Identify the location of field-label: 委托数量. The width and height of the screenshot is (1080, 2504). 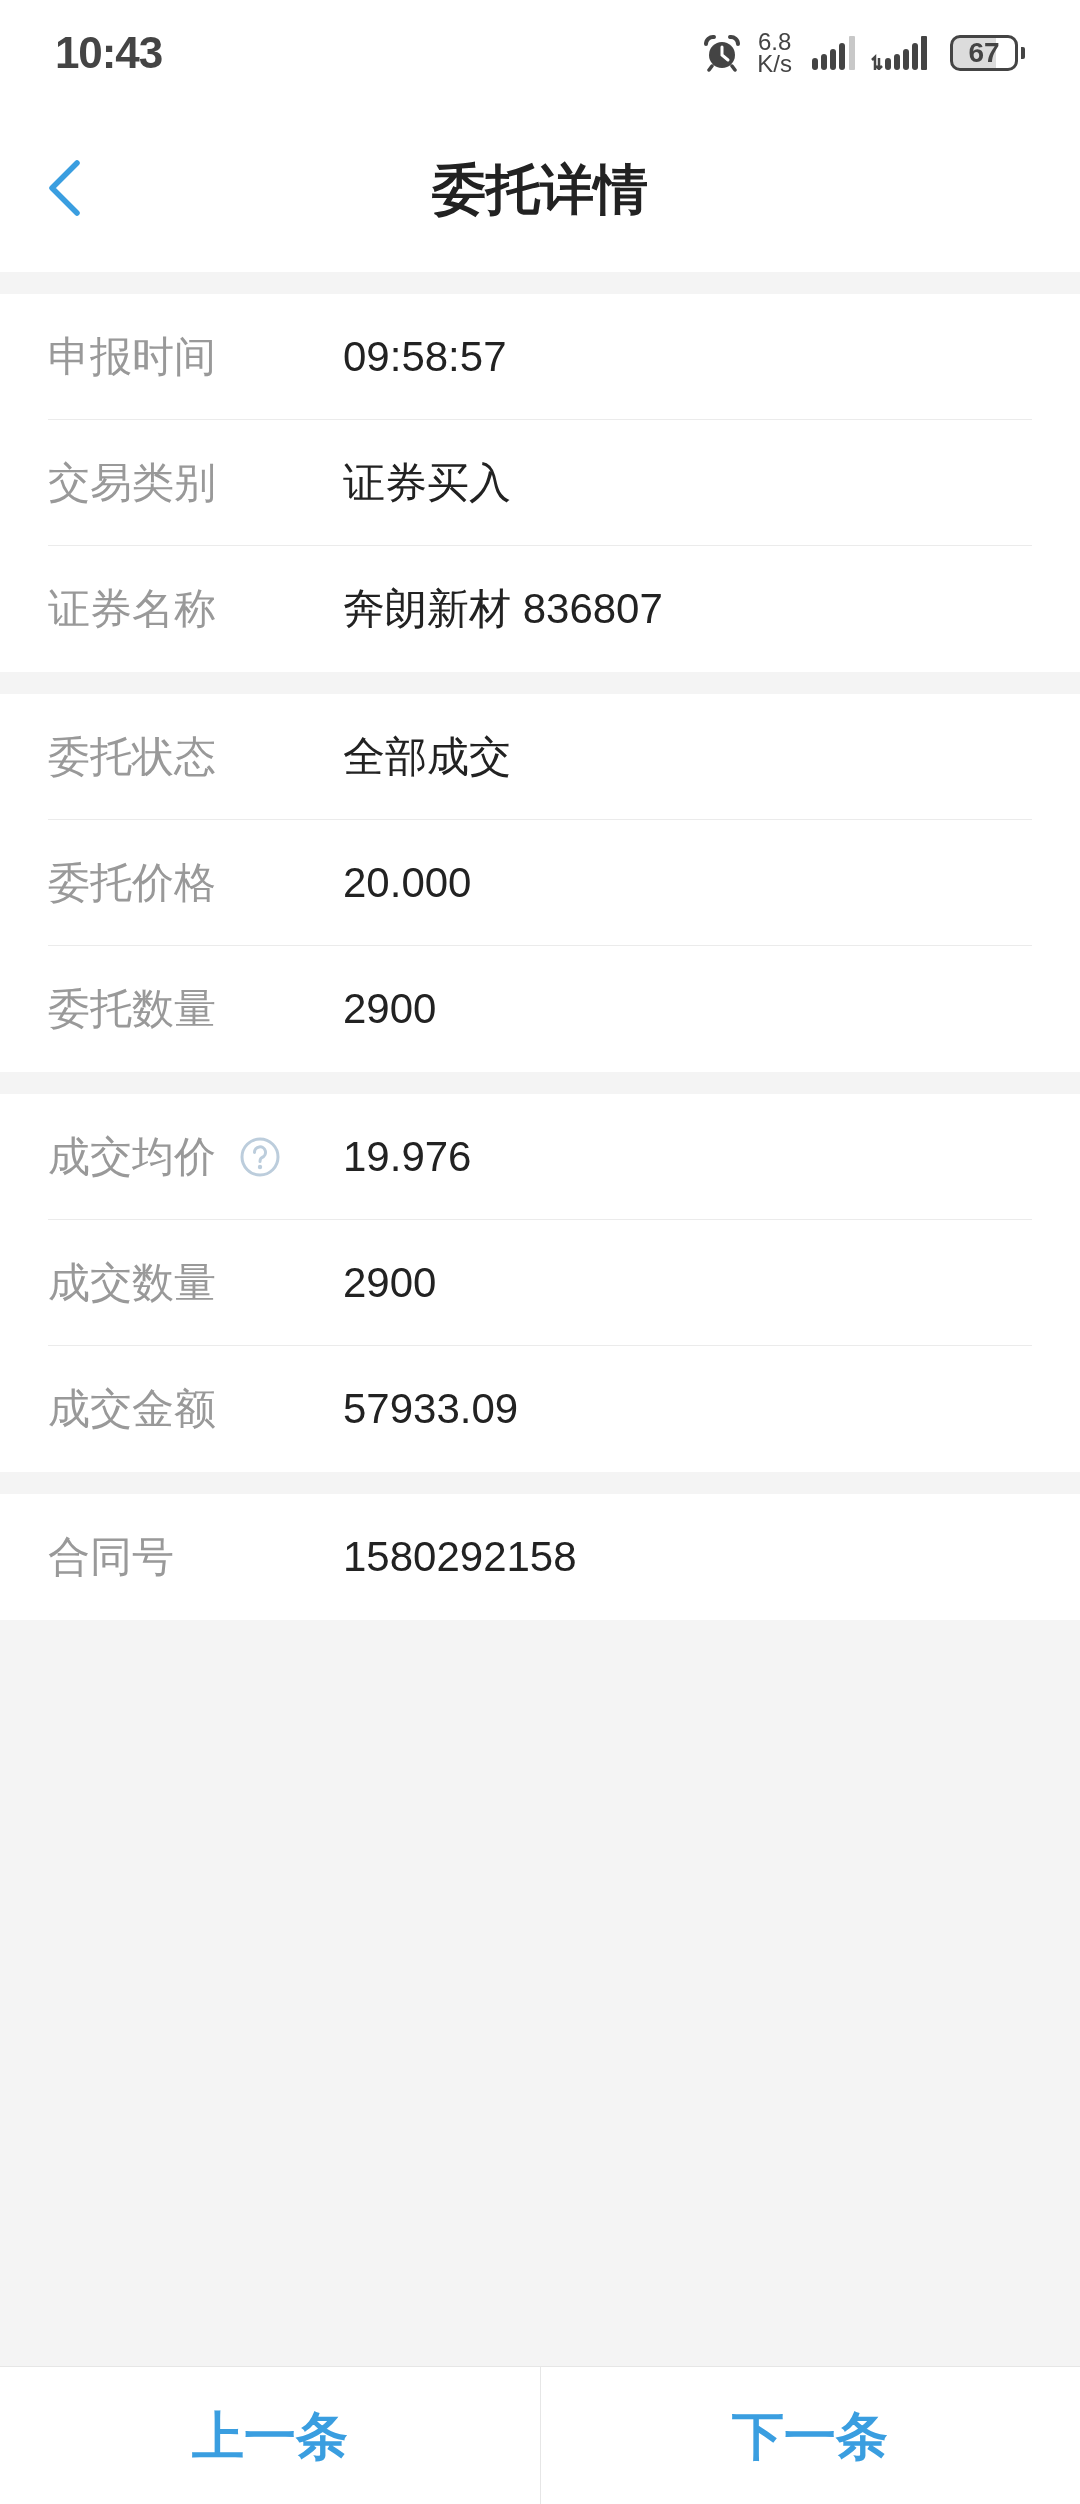
(132, 1009).